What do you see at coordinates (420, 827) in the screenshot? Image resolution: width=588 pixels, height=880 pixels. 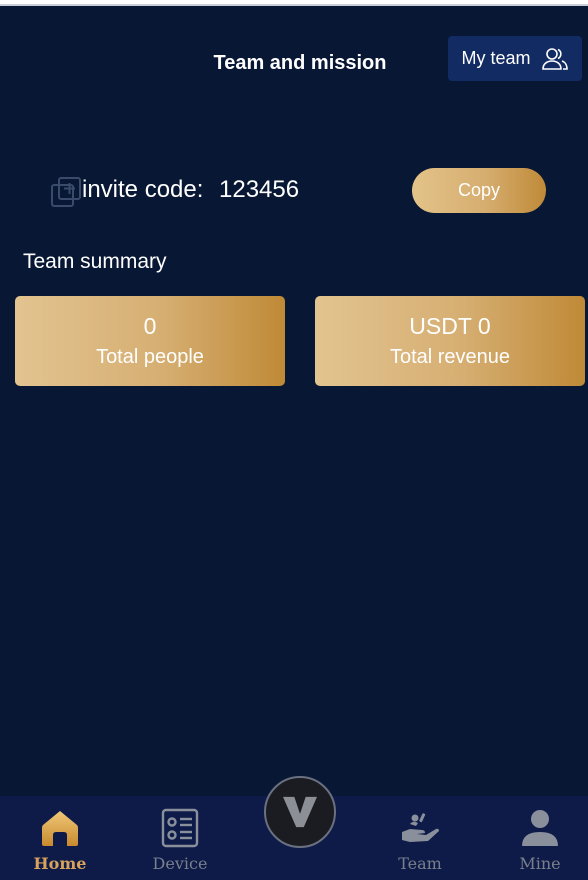 I see `team-hand-icon` at bounding box center [420, 827].